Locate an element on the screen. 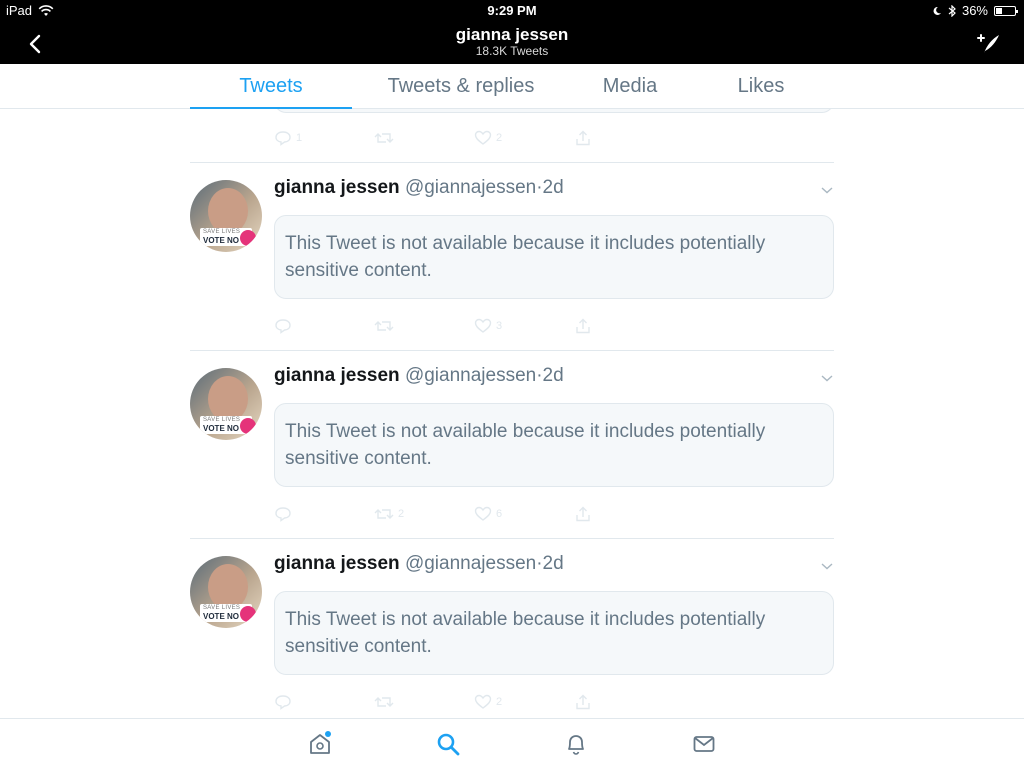 Image resolution: width=1024 pixels, height=768 pixels. profile-tabs: Tweets Tweets & replies Media Likes is located at coordinates (512, 86).